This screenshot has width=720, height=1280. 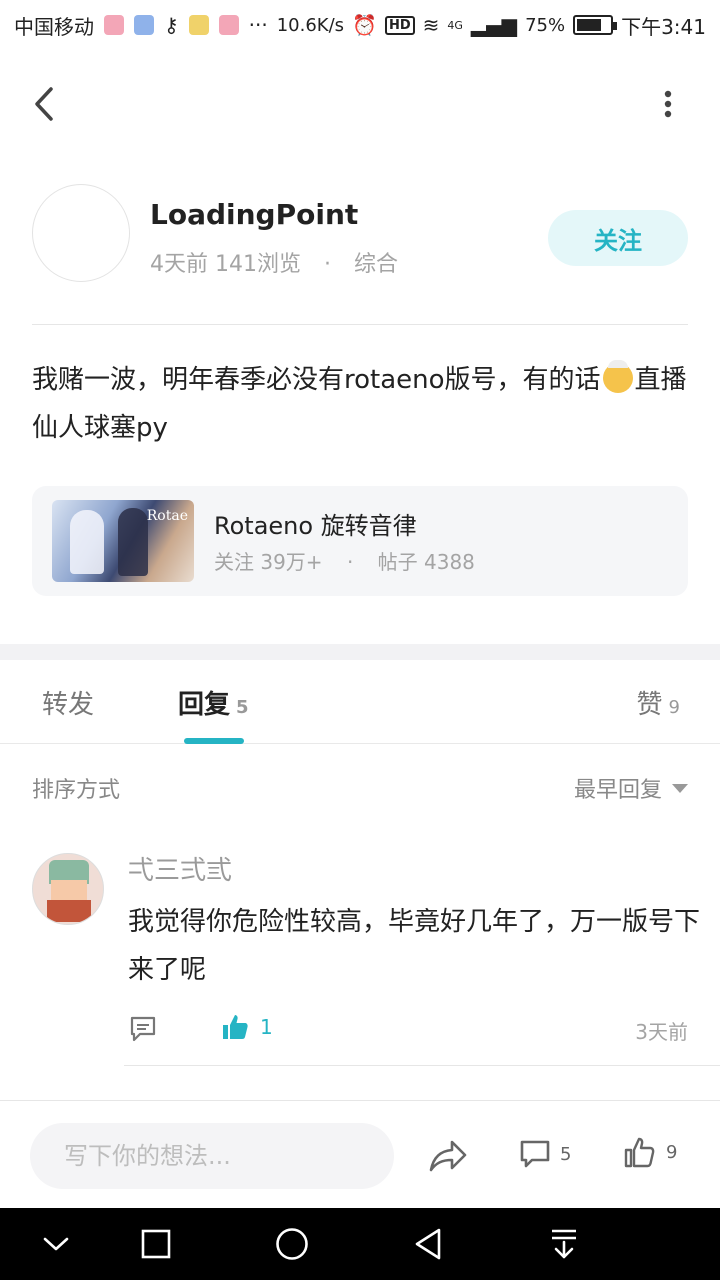 What do you see at coordinates (258, 264) in the screenshot?
I see `post-views: 141浏览` at bounding box center [258, 264].